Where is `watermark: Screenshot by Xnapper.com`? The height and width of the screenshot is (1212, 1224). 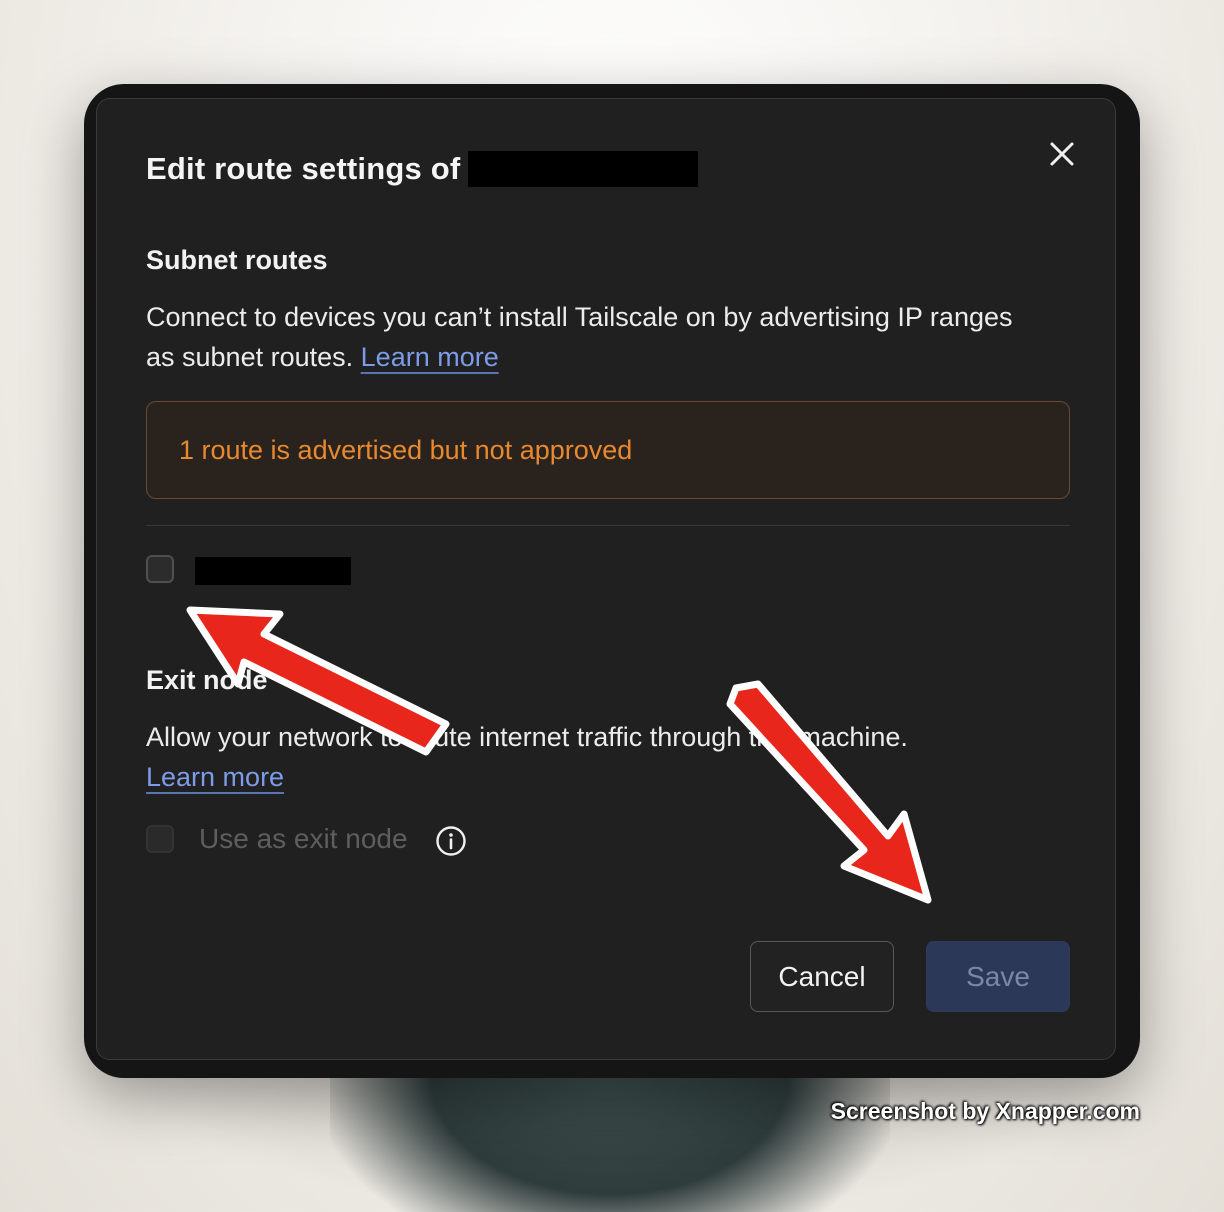 watermark: Screenshot by Xnapper.com is located at coordinates (985, 1111).